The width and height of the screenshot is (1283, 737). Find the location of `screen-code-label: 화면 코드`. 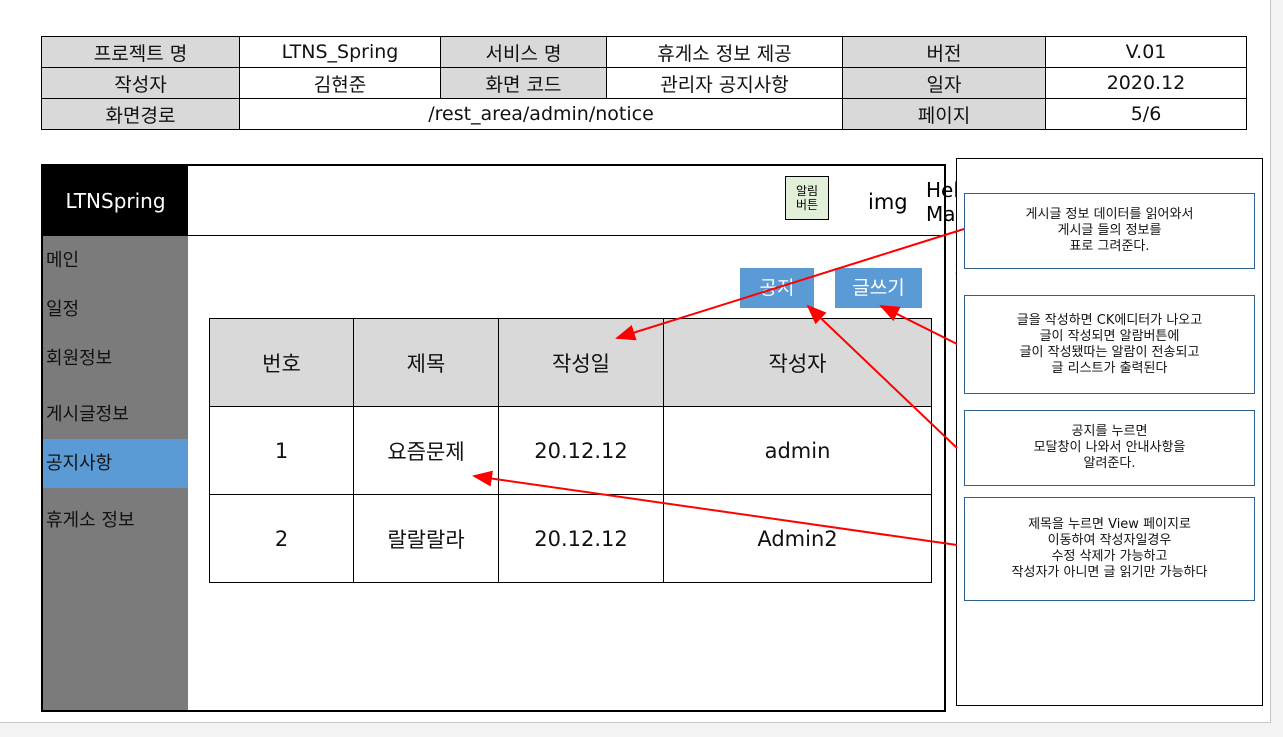

screen-code-label: 화면 코드 is located at coordinates (523, 83).